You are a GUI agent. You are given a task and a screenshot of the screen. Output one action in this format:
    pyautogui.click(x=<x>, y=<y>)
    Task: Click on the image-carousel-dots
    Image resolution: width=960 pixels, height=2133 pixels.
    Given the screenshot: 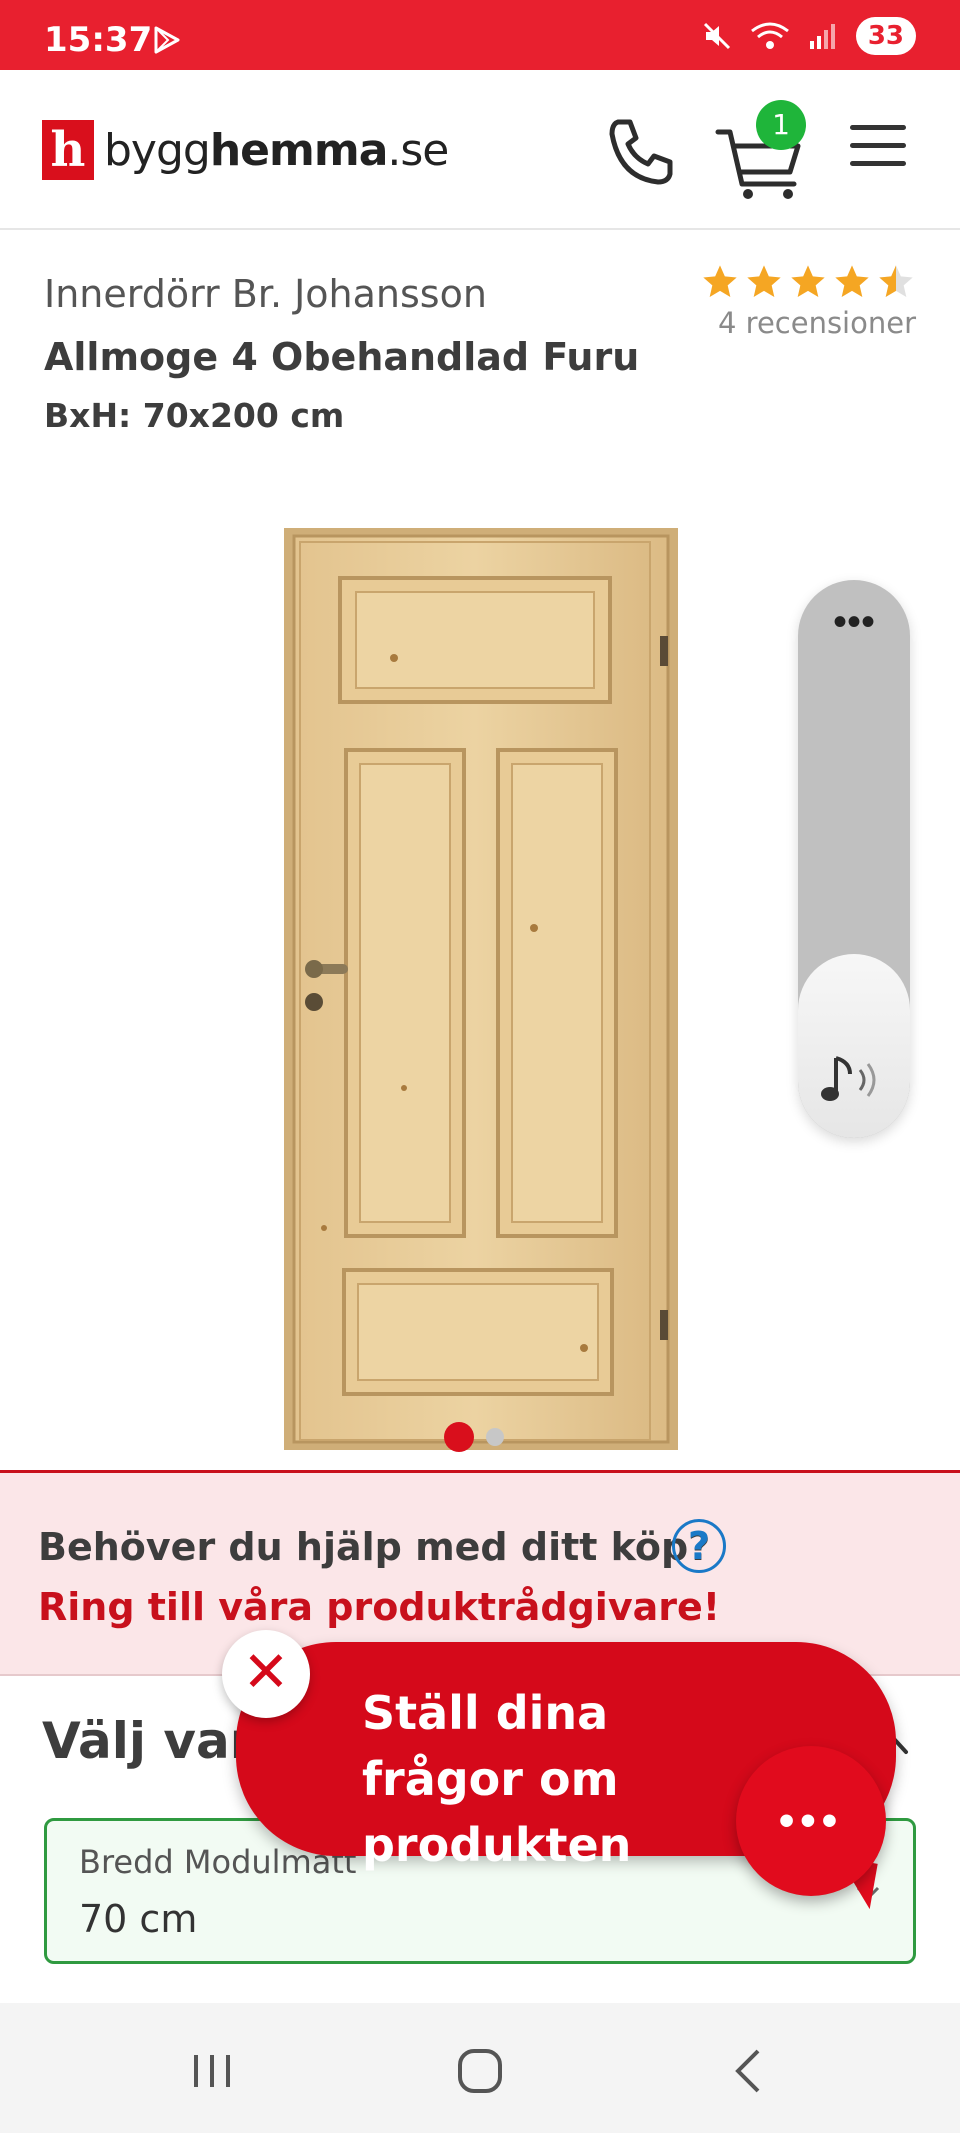 What is the action you would take?
    pyautogui.click(x=474, y=1437)
    